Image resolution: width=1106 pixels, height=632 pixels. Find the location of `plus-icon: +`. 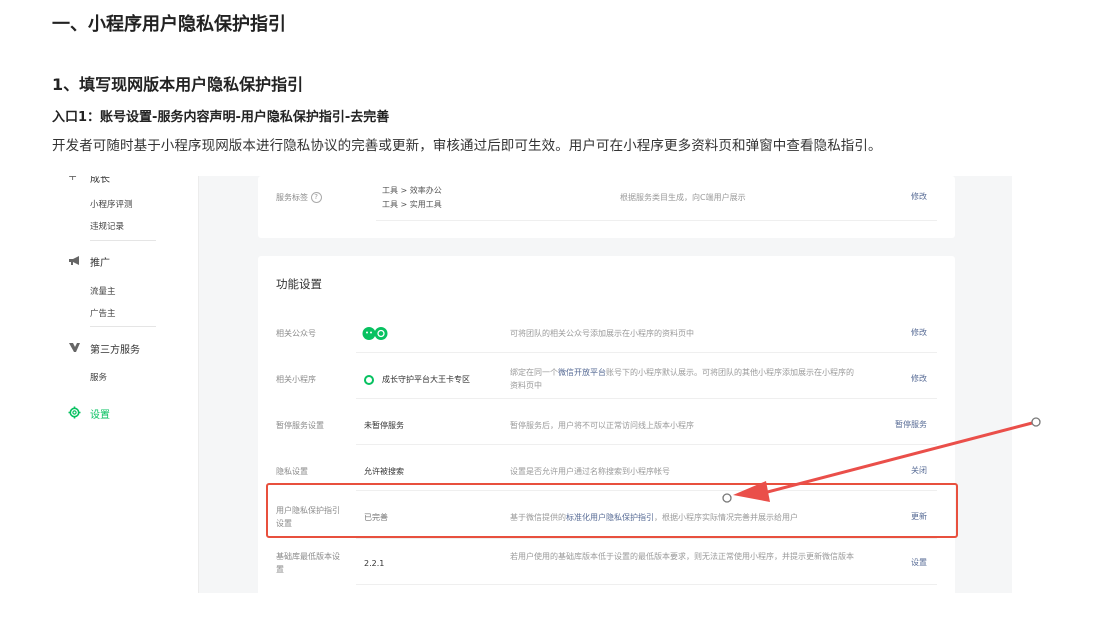

plus-icon: + is located at coordinates (73, 179).